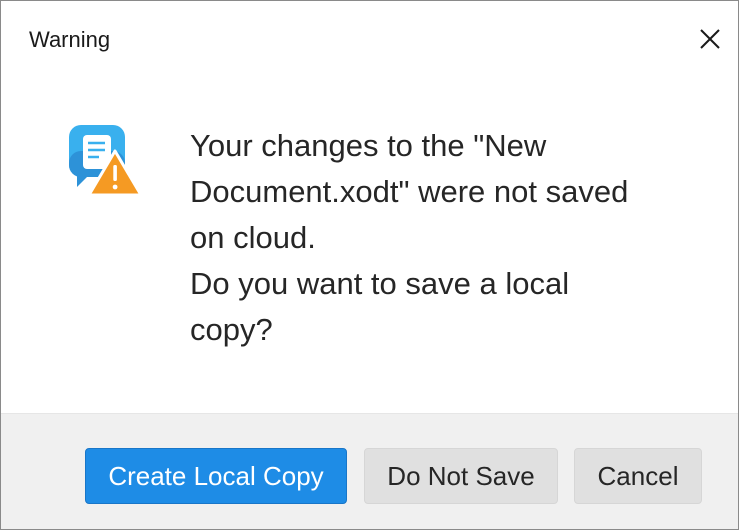  I want to click on cloud-document-warning-icon, so click(105, 161).